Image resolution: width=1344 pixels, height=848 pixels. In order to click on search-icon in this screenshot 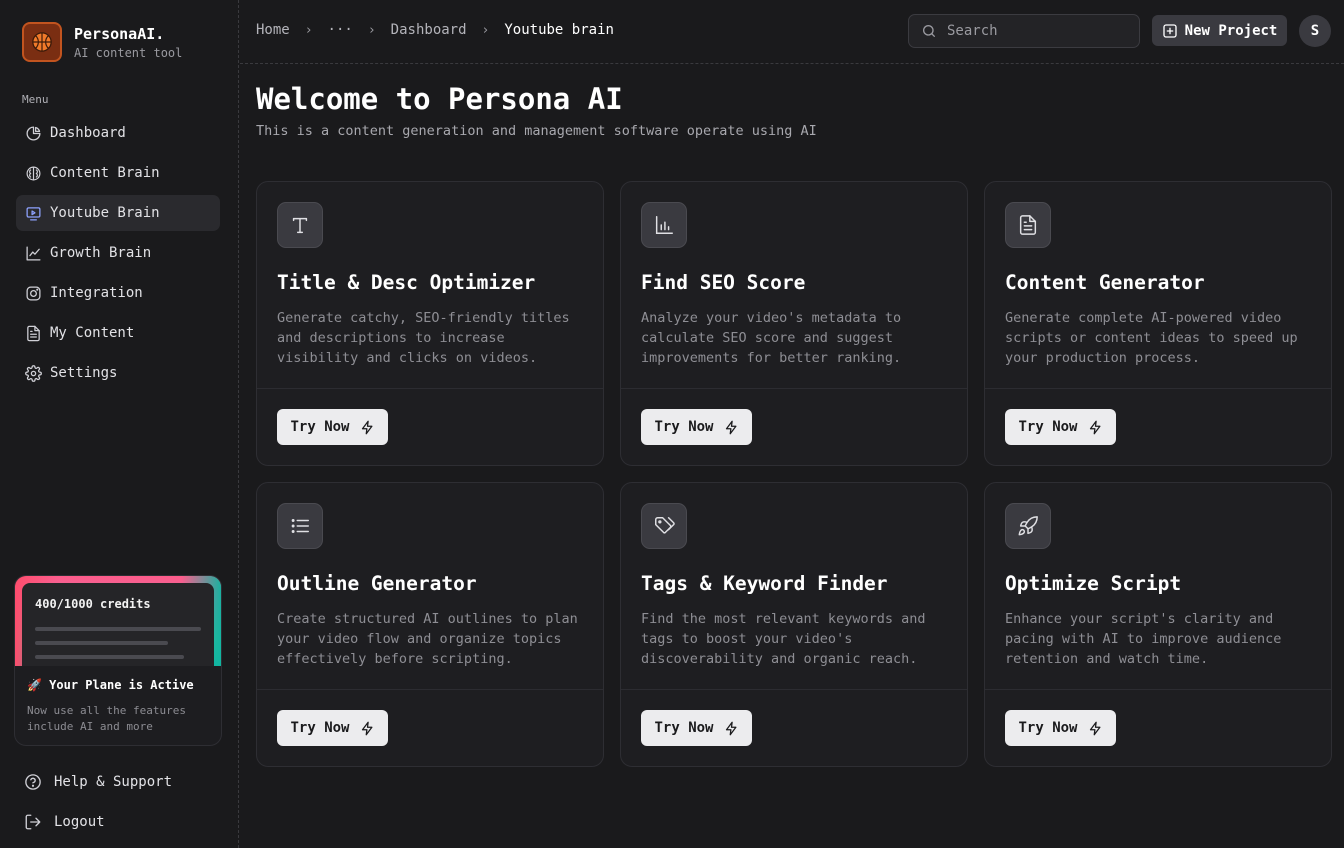, I will do `click(929, 31)`.